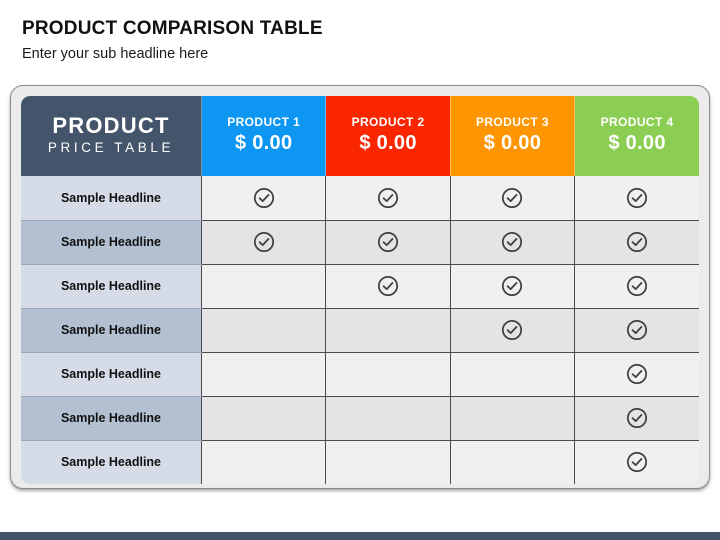 The image size is (720, 540). I want to click on slide-bottom-bar, so click(360, 536).